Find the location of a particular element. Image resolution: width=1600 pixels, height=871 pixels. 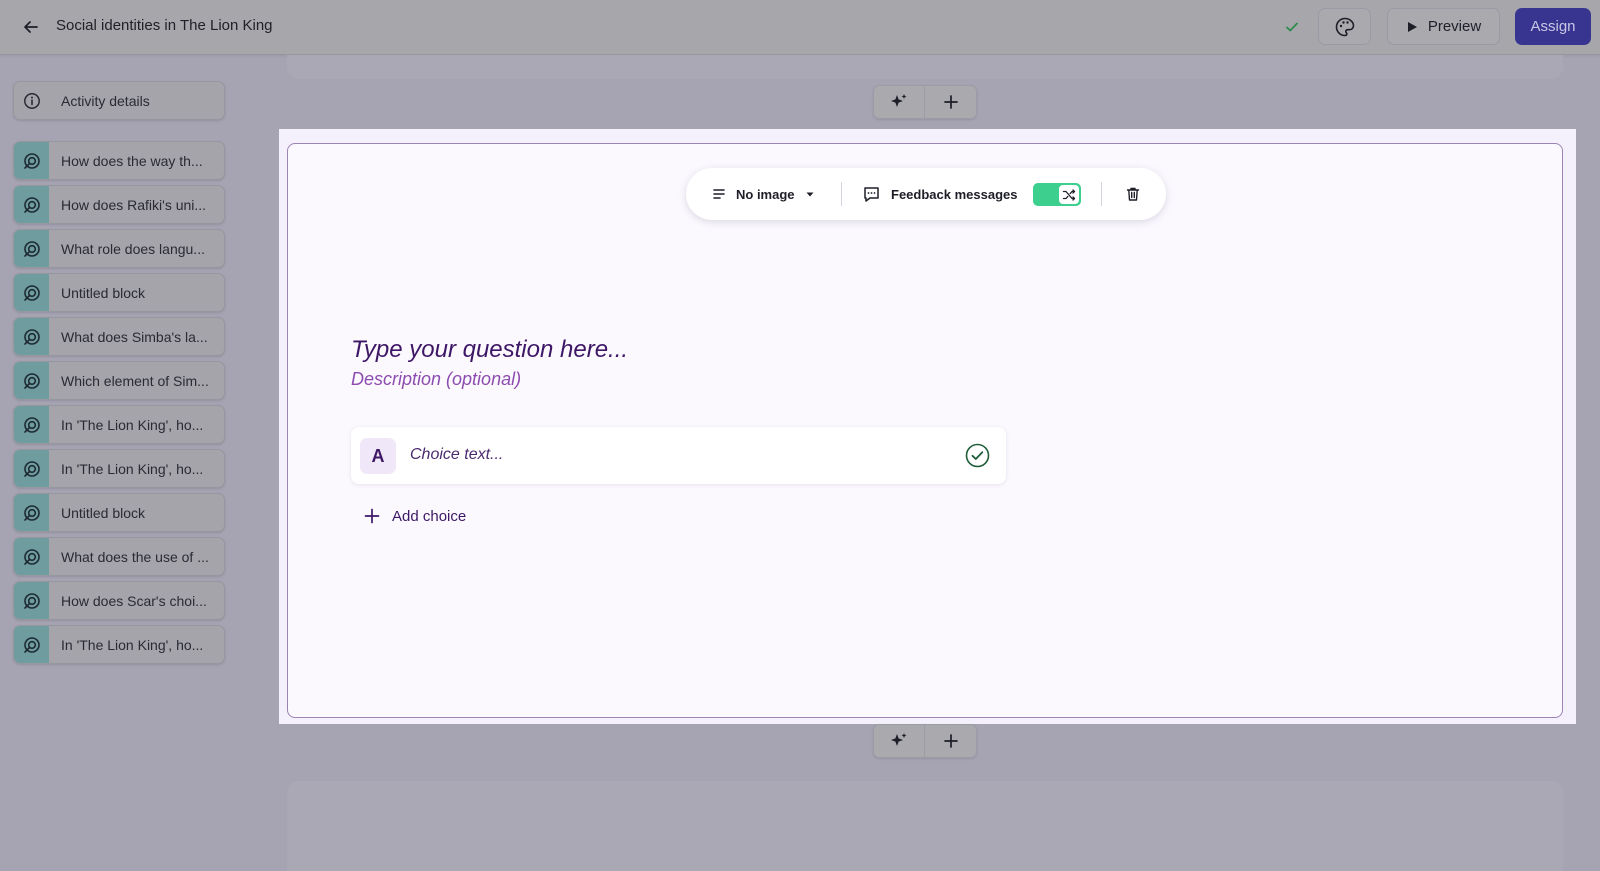

block-toolbar: No image Feedback messages is located at coordinates (926, 194).